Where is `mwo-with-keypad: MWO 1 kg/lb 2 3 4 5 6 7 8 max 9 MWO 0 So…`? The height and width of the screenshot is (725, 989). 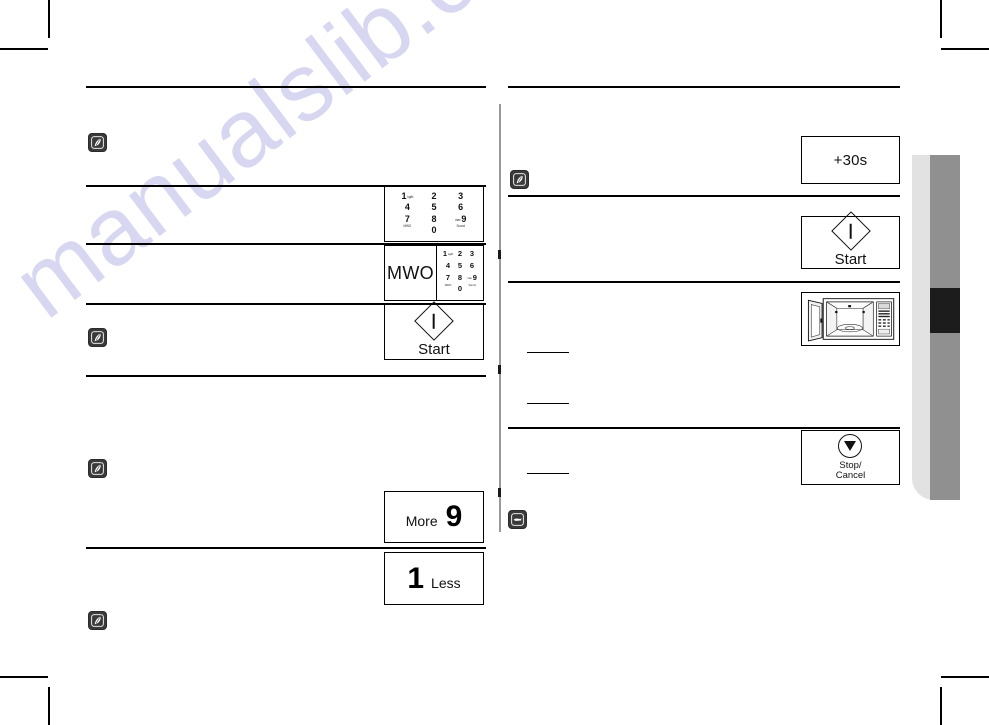 mwo-with-keypad: MWO 1 kg/lb 2 3 4 5 6 7 8 max 9 MWO 0 So… is located at coordinates (434, 273).